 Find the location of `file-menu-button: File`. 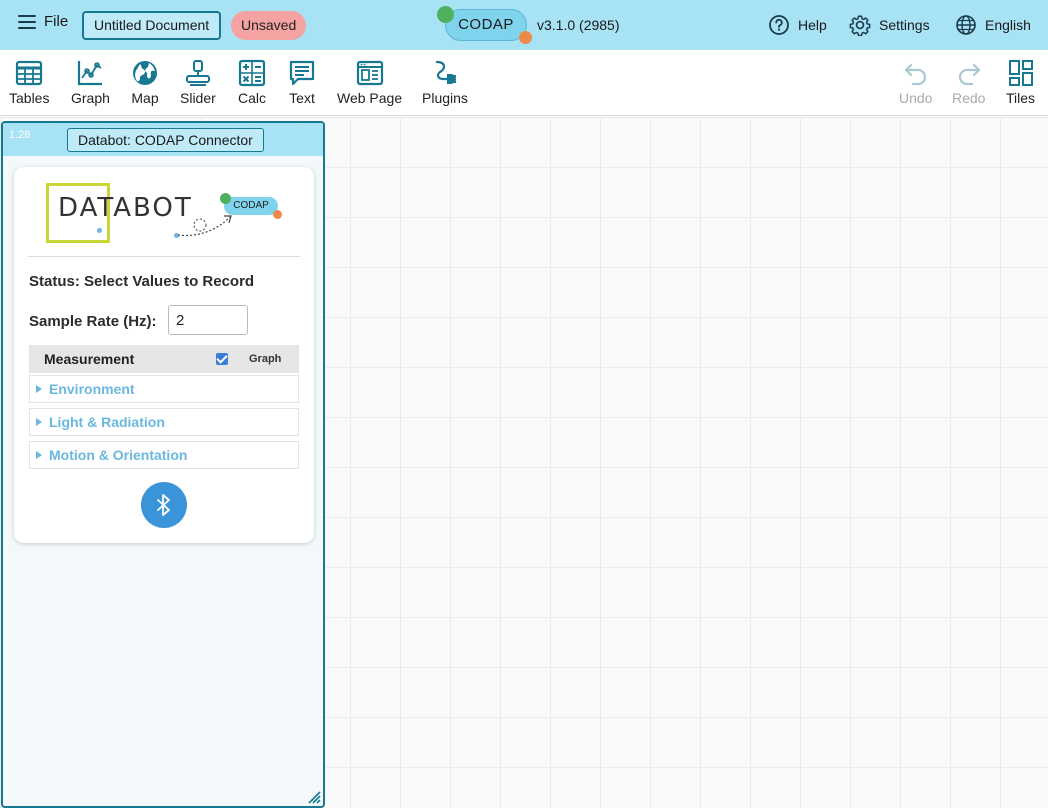

file-menu-button: File is located at coordinates (43, 21).